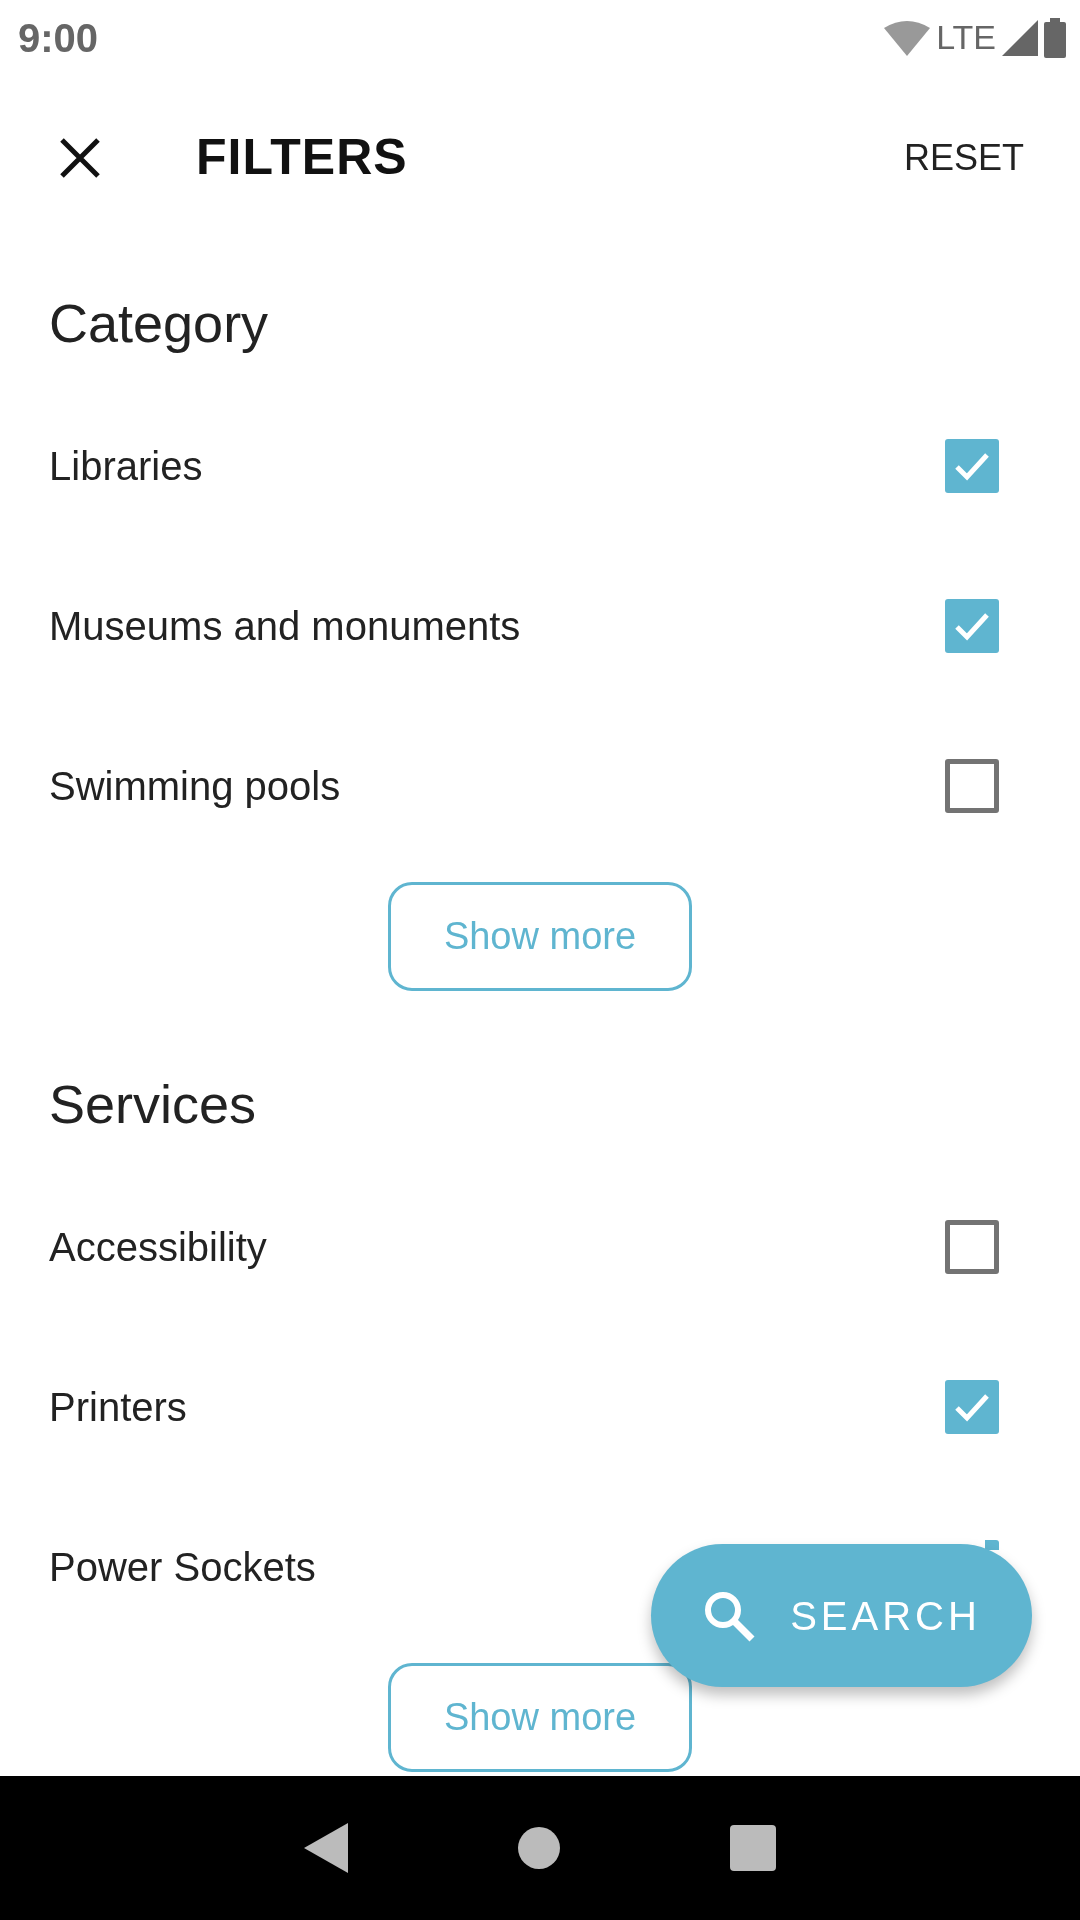 This screenshot has height=1920, width=1080. What do you see at coordinates (285, 626) in the screenshot?
I see `filter-label: Museums and monuments` at bounding box center [285, 626].